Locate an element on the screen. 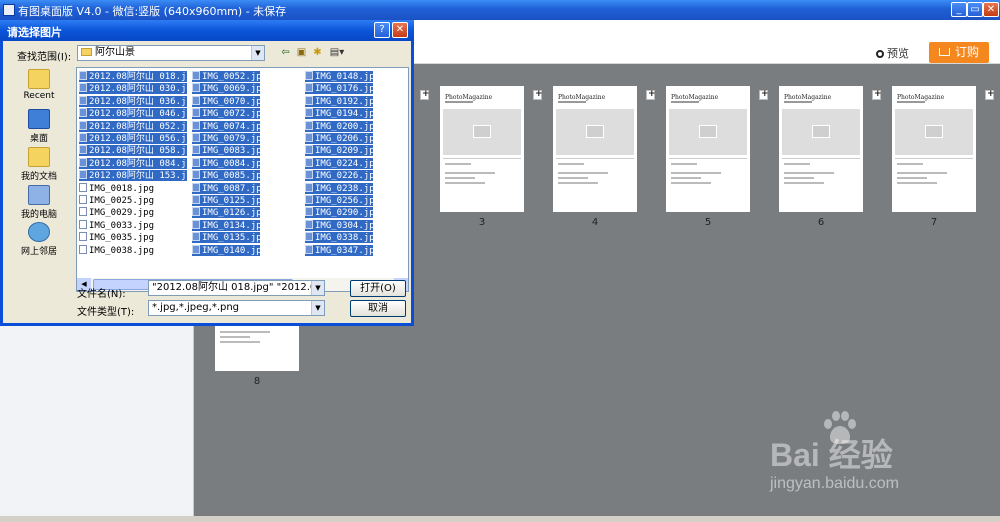 The width and height of the screenshot is (1000, 522). file-item: IMG_0070.jpg is located at coordinates (229, 101).